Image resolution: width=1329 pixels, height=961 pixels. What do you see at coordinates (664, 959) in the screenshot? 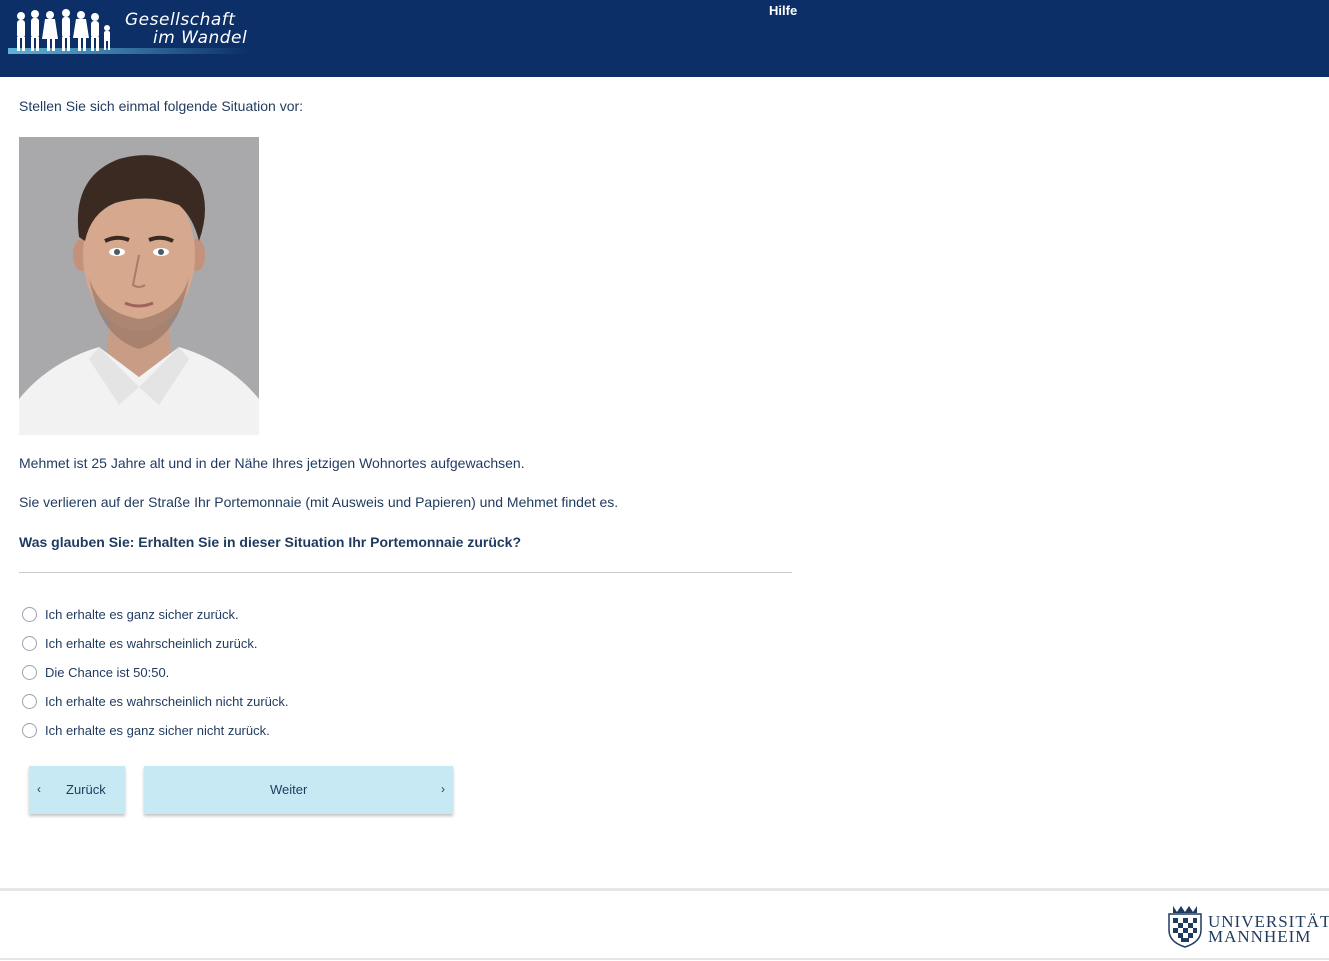
I see `footer-divider` at bounding box center [664, 959].